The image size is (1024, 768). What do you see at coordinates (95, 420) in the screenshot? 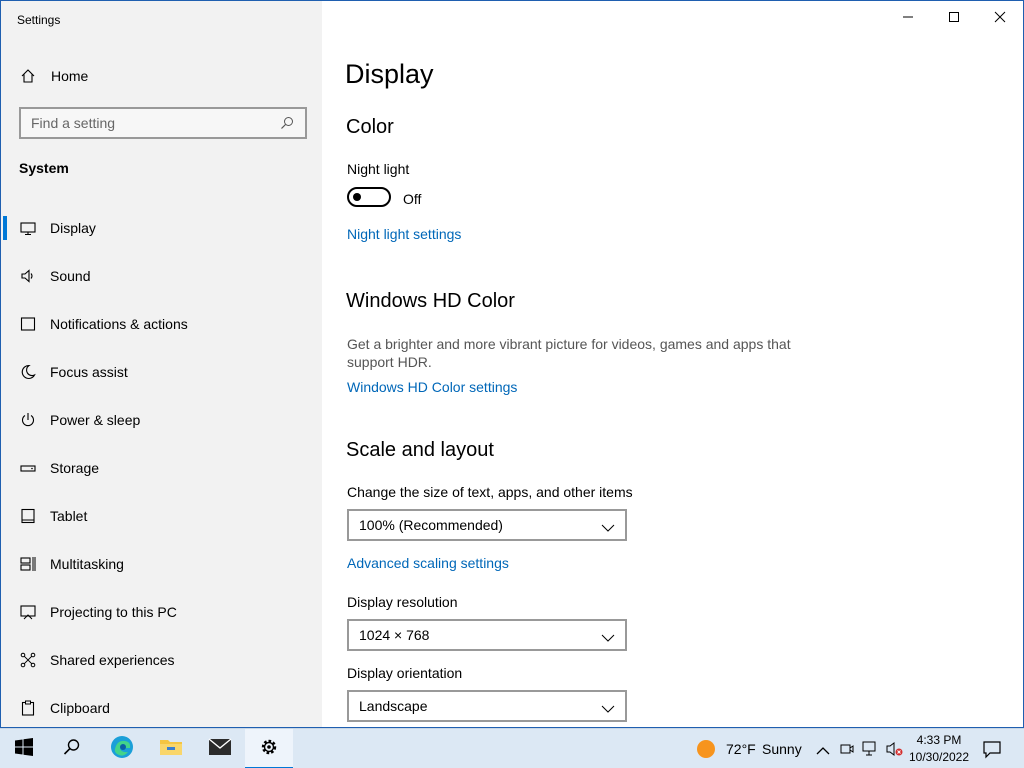
I see `sidebar-item-label: Power & sleep` at bounding box center [95, 420].